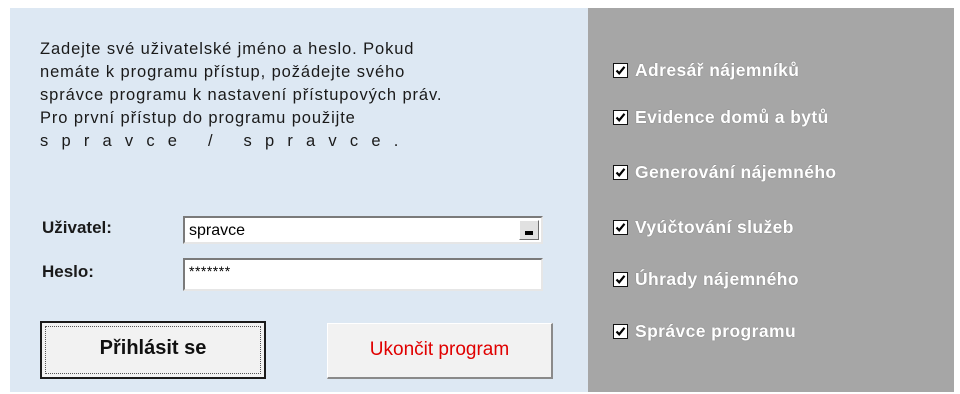 The width and height of the screenshot is (960, 394). Describe the element at coordinates (529, 230) in the screenshot. I see `user-select-dropdown-button` at that location.